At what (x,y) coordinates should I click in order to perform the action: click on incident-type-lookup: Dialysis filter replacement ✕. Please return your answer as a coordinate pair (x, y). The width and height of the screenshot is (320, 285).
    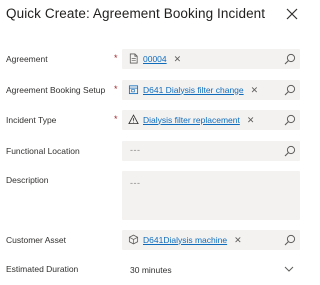
    Looking at the image, I should click on (211, 120).